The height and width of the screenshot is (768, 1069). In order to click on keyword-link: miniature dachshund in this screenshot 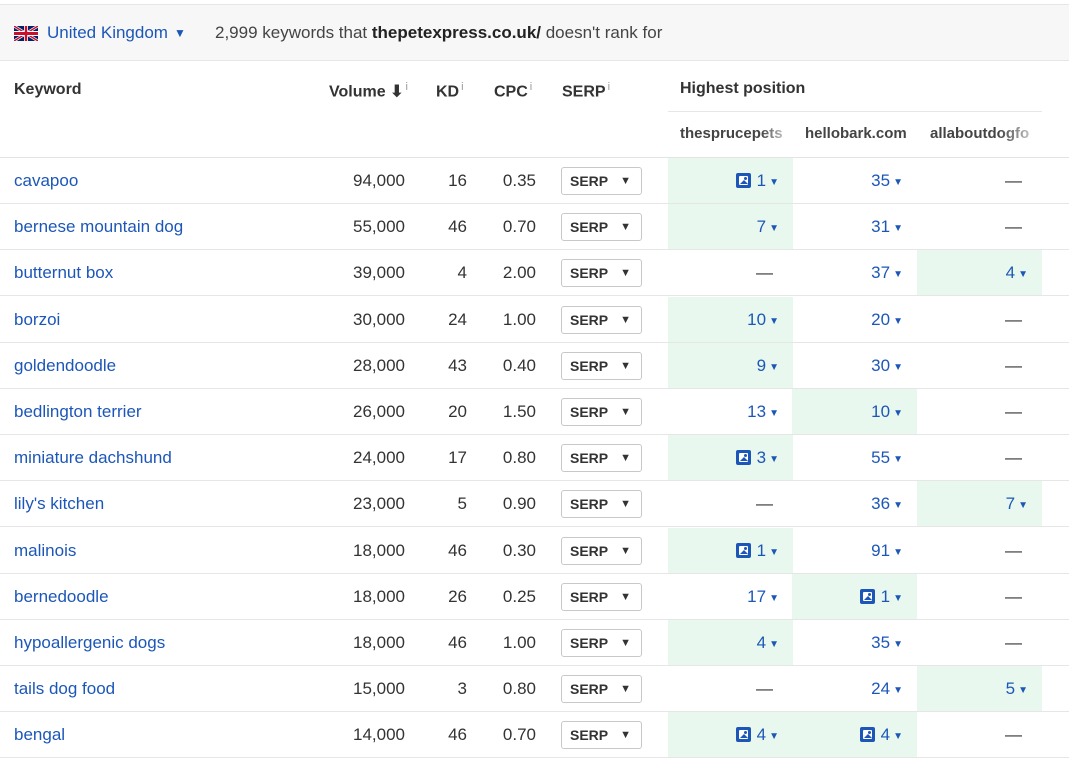, I will do `click(93, 457)`.